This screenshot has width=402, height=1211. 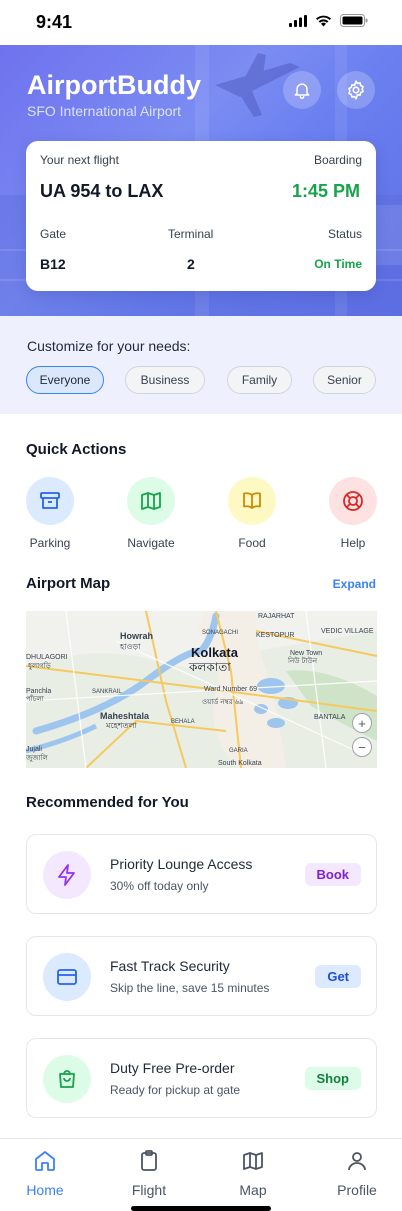 What do you see at coordinates (354, 20) in the screenshot?
I see `battery-icon` at bounding box center [354, 20].